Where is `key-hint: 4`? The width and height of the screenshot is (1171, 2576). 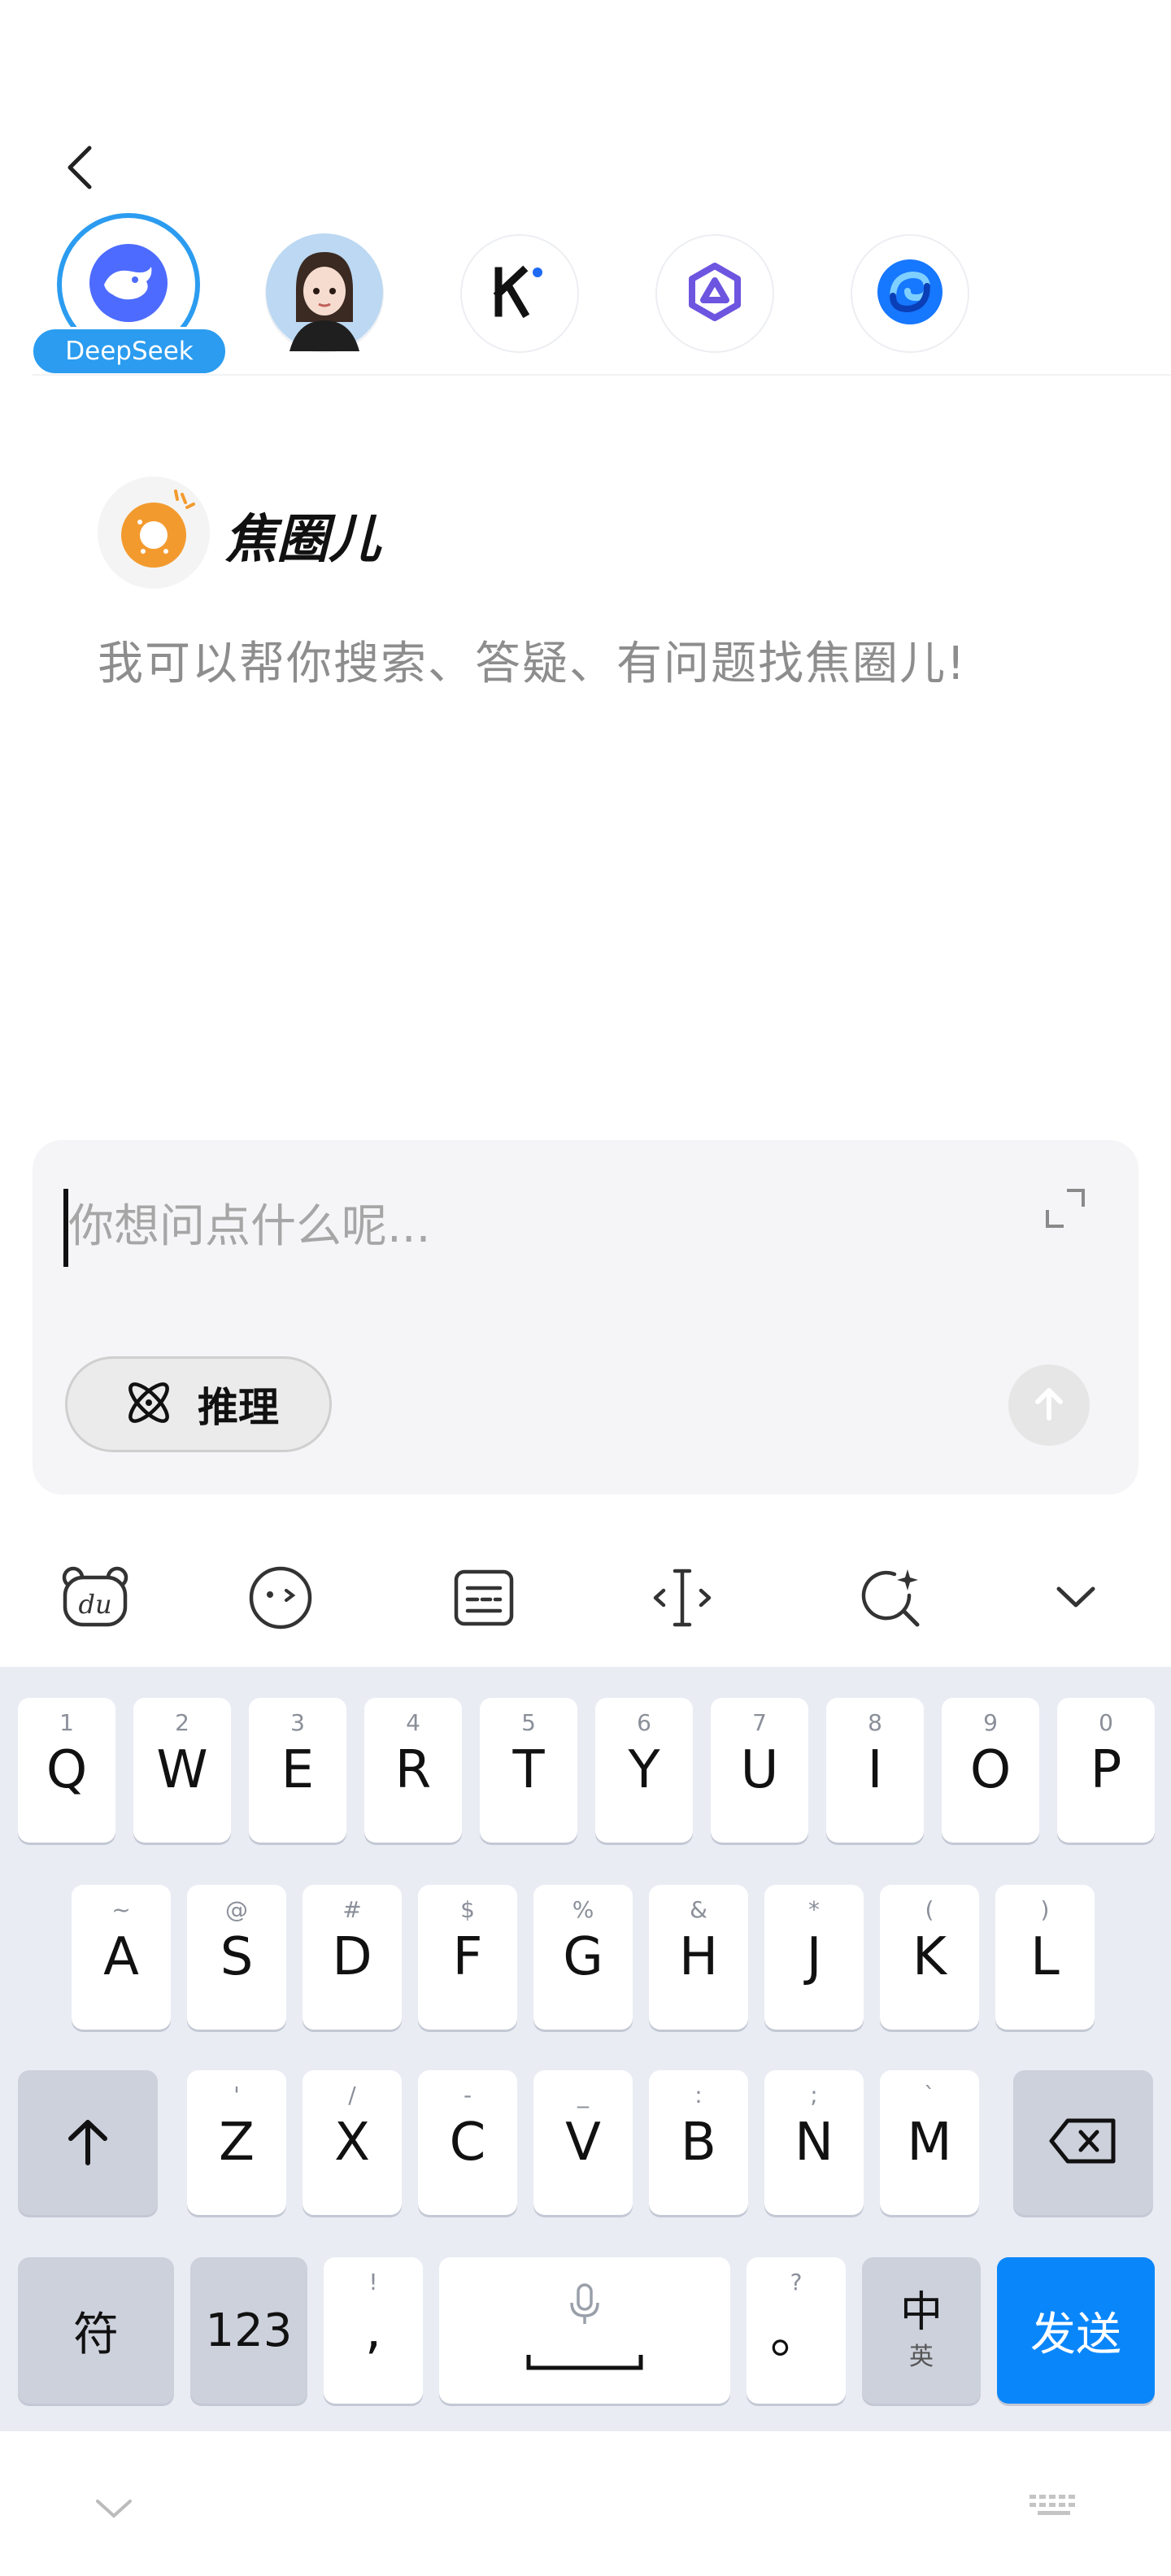 key-hint: 4 is located at coordinates (413, 1723).